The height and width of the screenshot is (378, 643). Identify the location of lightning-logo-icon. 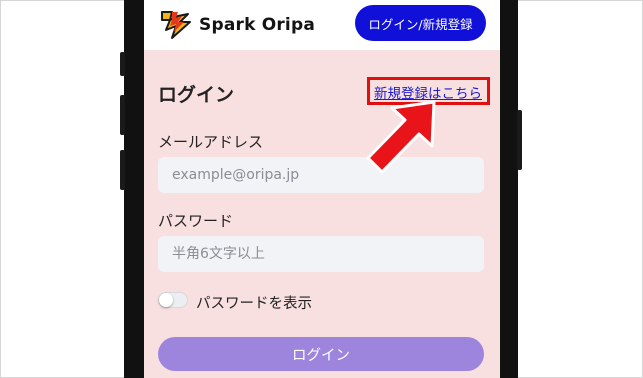
(176, 25).